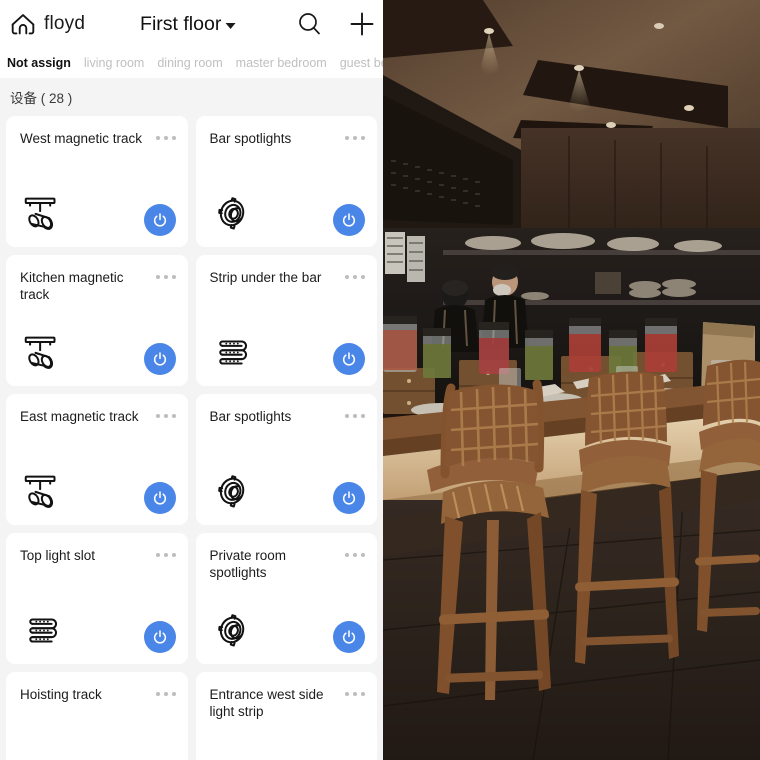 The width and height of the screenshot is (760, 760). What do you see at coordinates (79, 416) in the screenshot?
I see `device-name: East magnetic track` at bounding box center [79, 416].